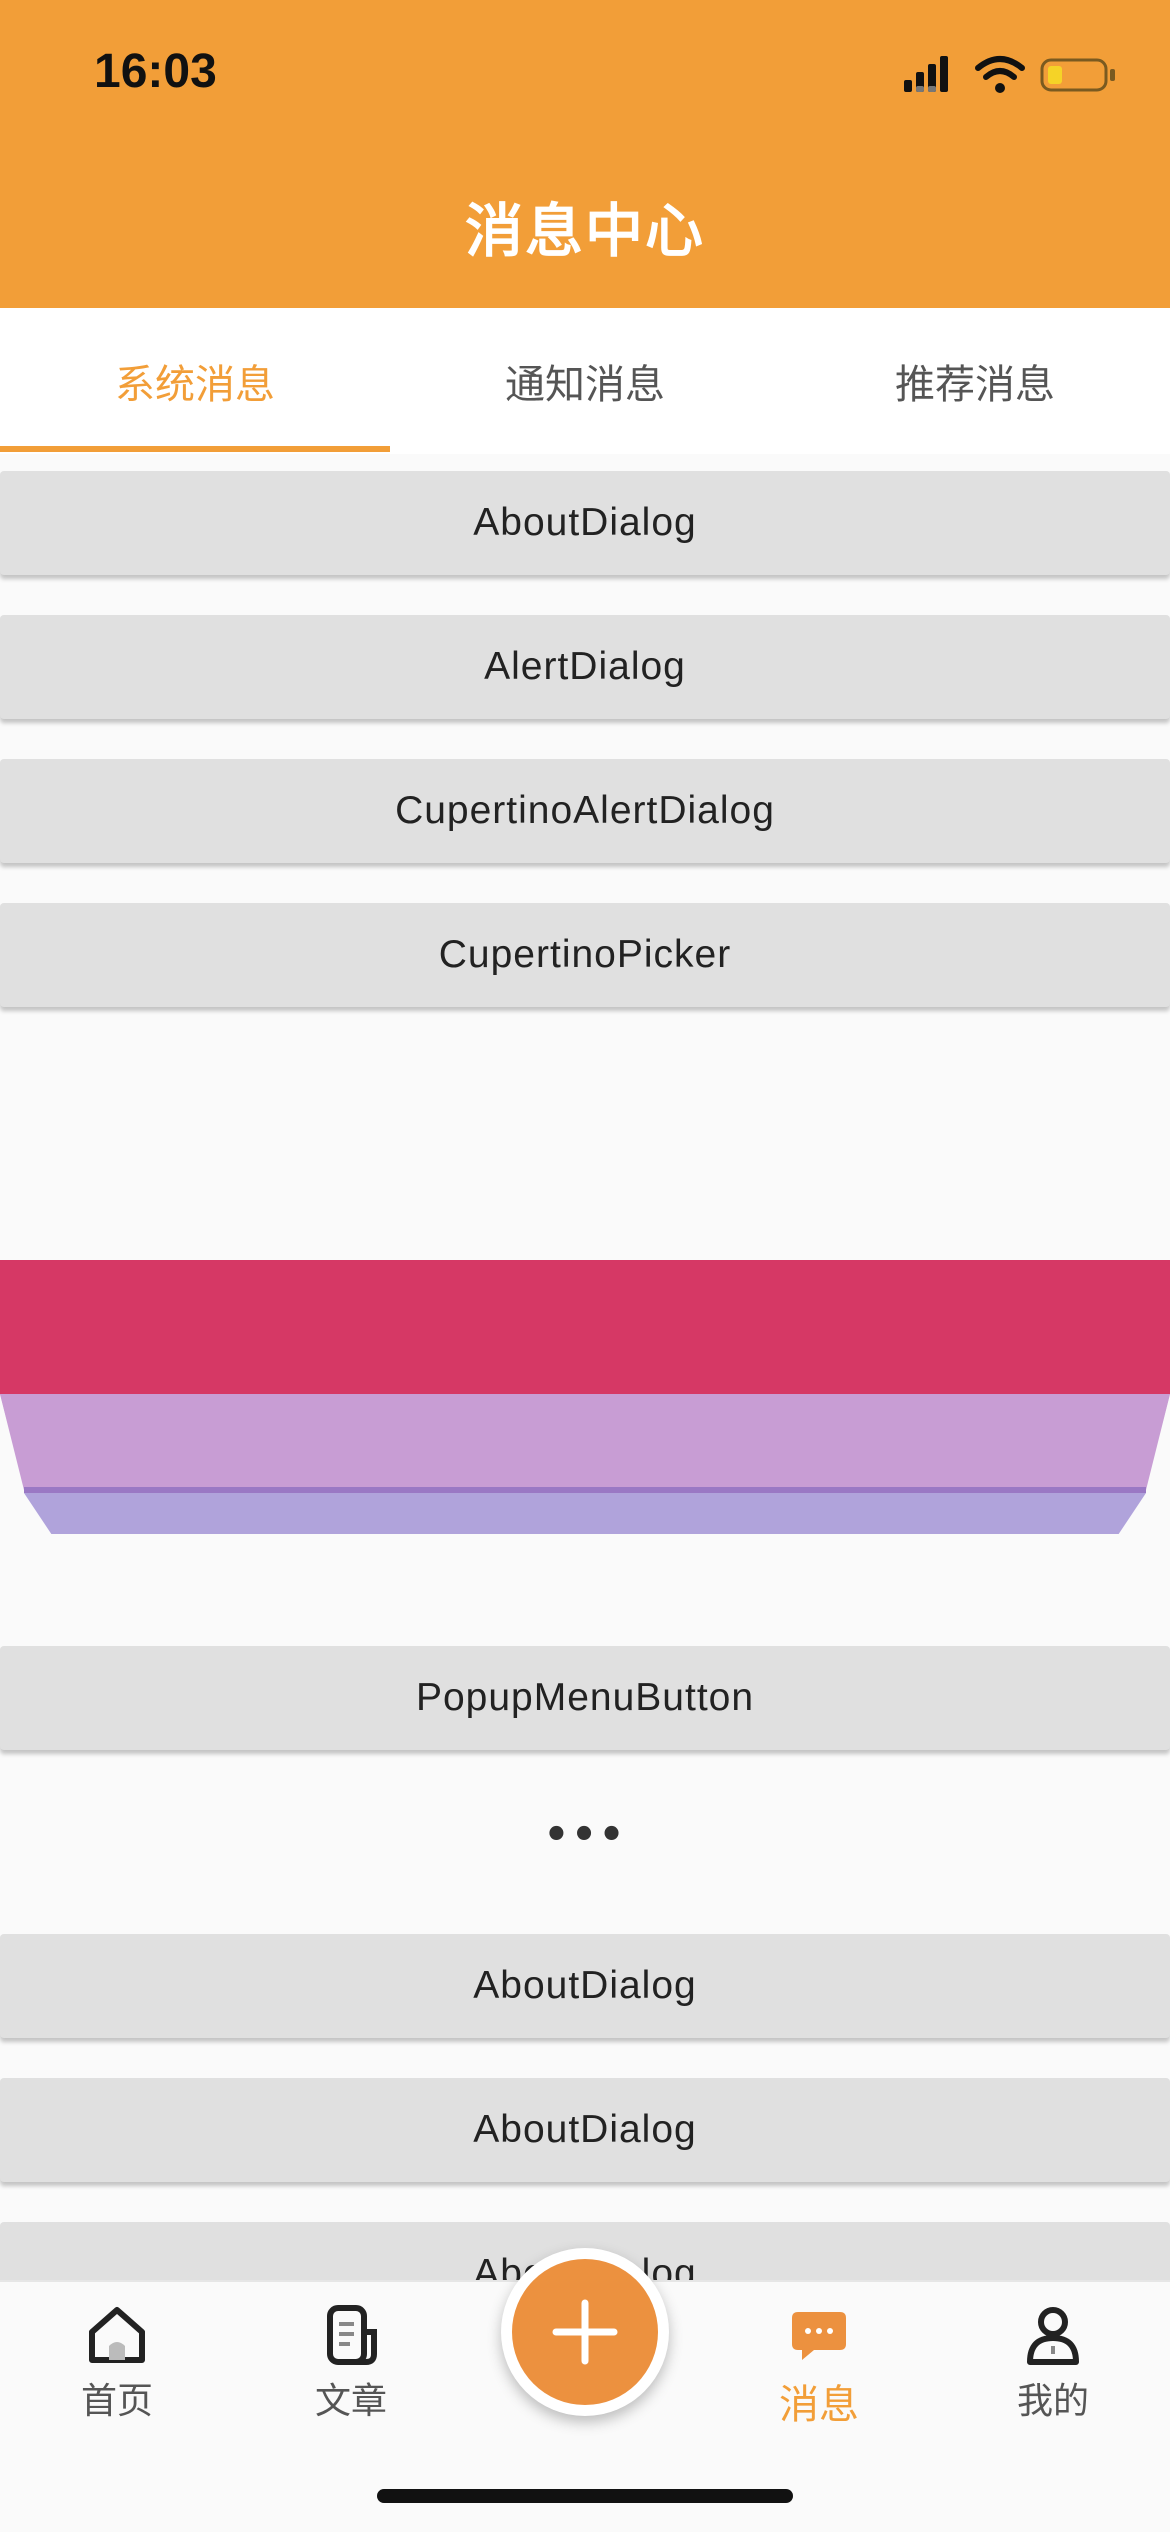  Describe the element at coordinates (585, 2130) in the screenshot. I see `about-dialog-button-3: AboutDialog` at that location.